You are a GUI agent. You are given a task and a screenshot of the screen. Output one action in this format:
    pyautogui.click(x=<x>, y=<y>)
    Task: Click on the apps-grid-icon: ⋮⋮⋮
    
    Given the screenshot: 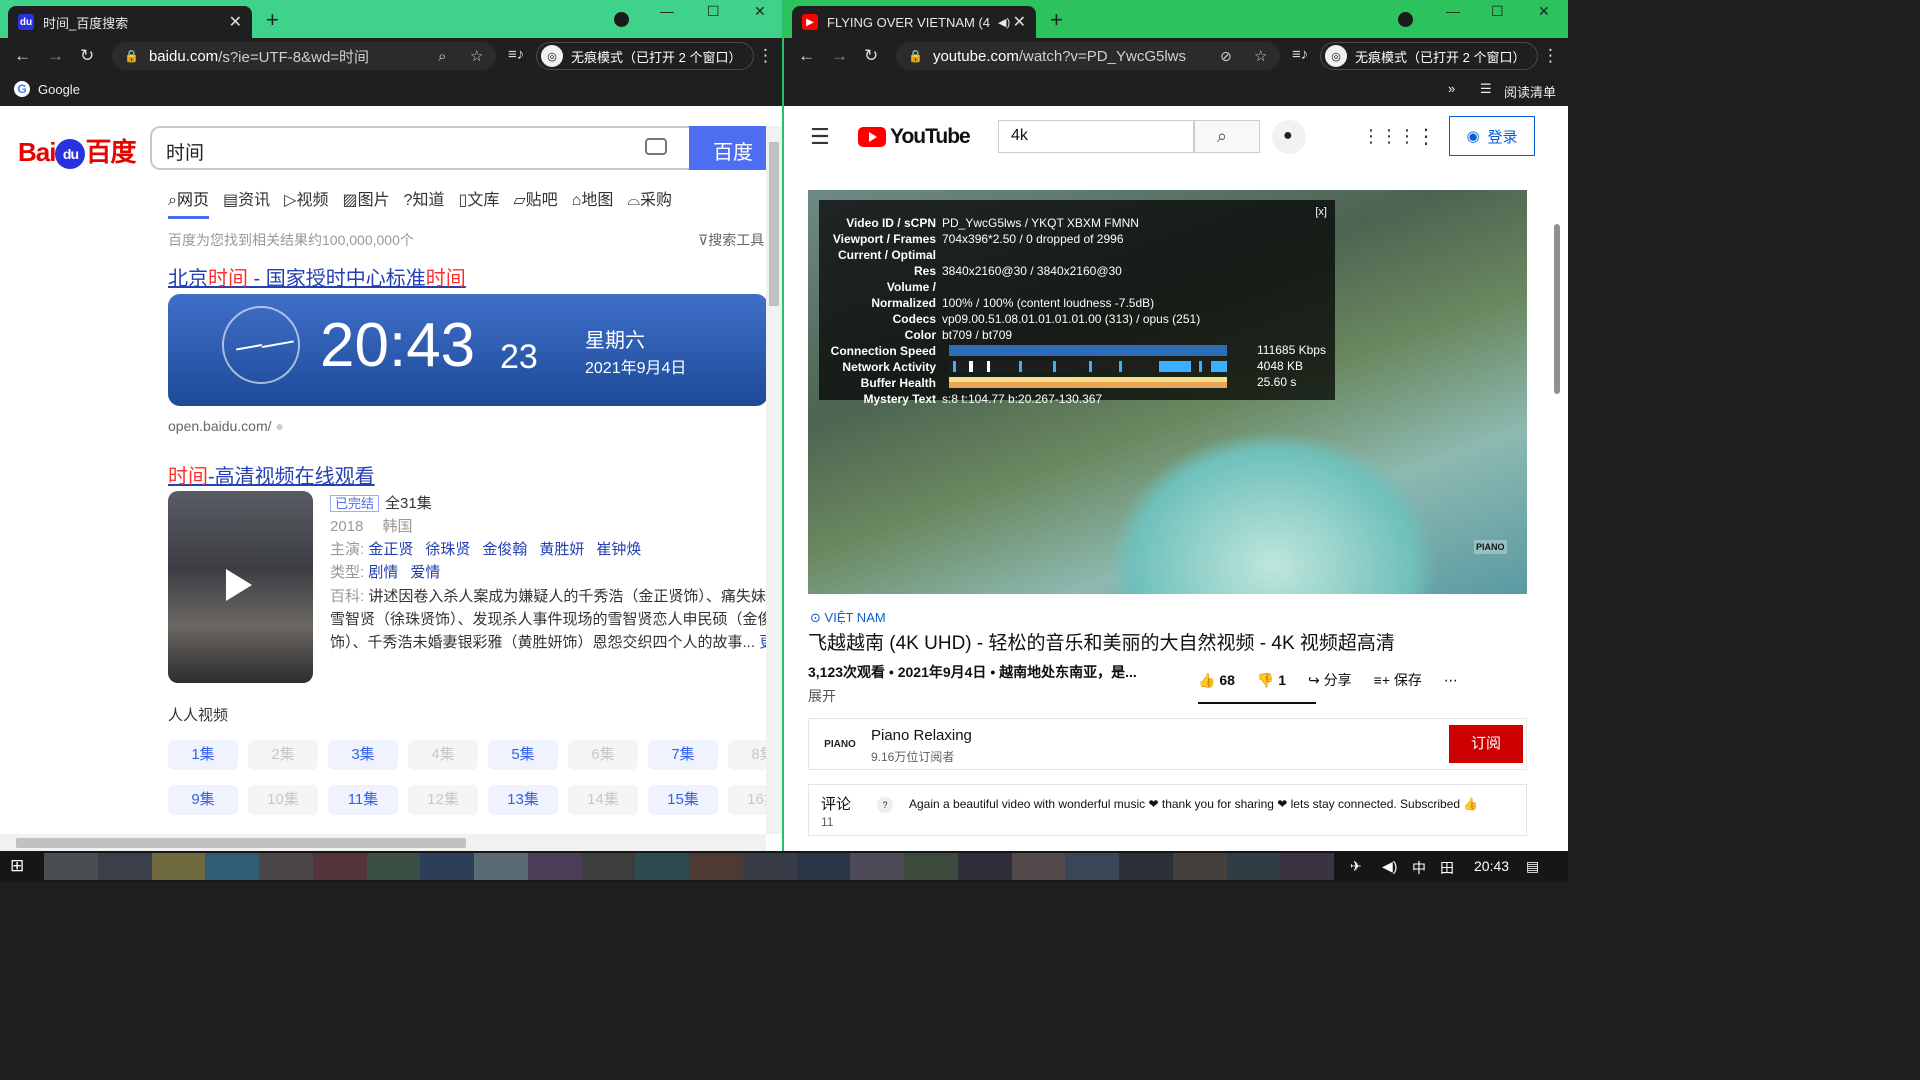 What is the action you would take?
    pyautogui.click(x=1389, y=136)
    